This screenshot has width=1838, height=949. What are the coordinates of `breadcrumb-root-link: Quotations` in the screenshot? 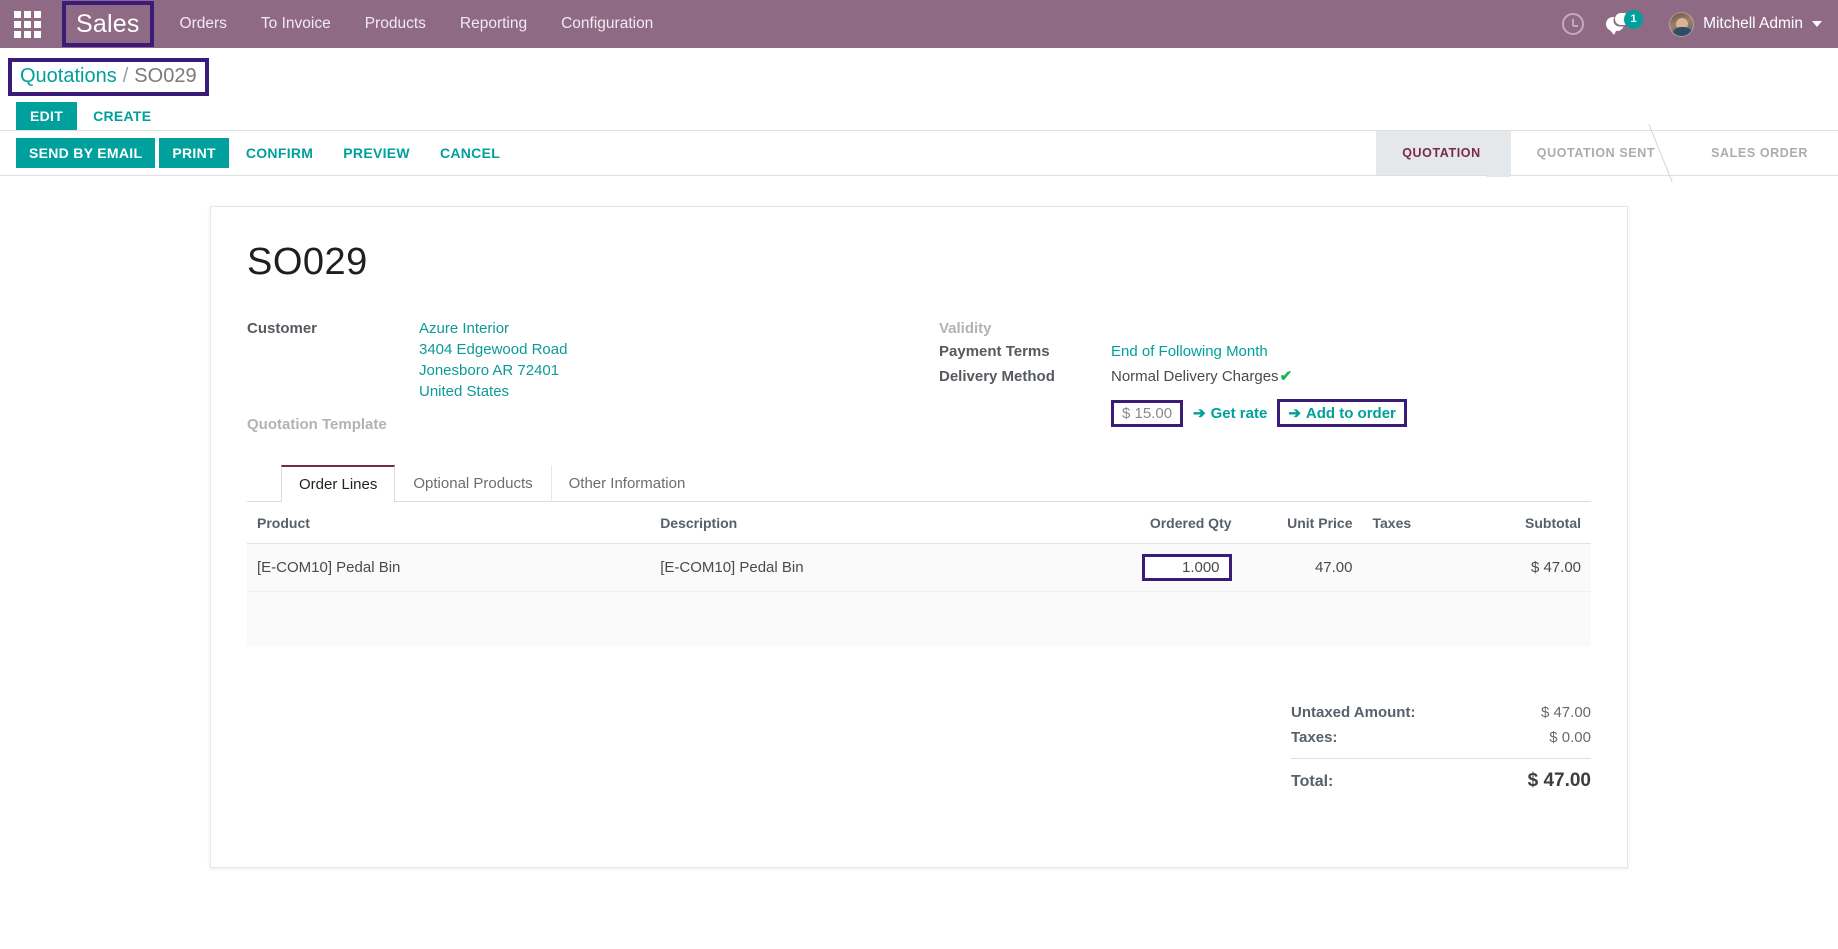 It's located at (68, 76).